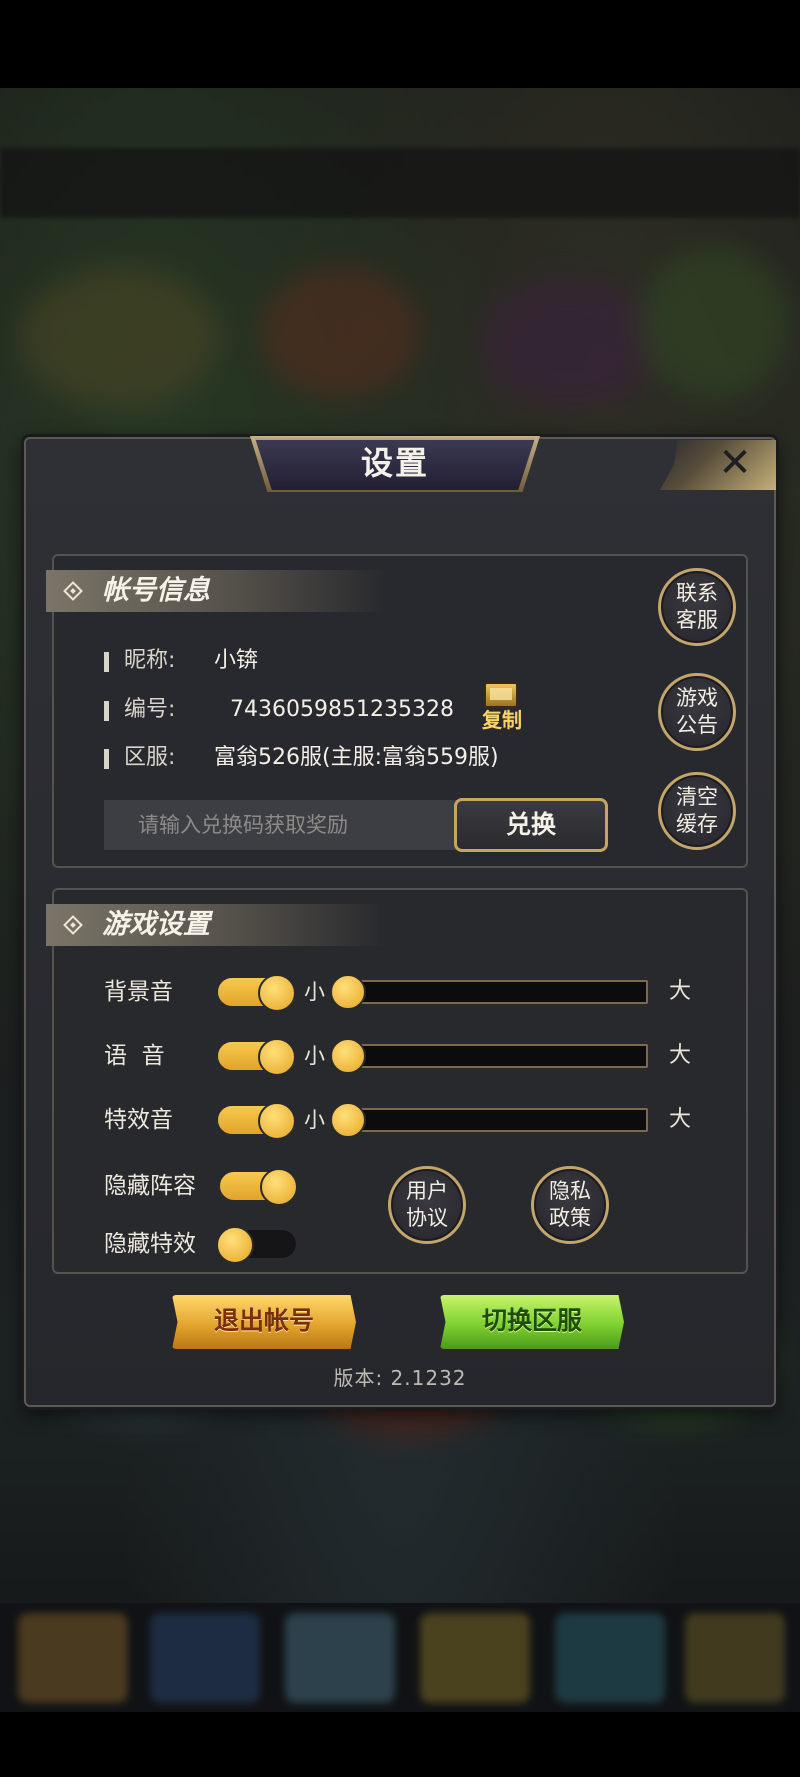 The width and height of the screenshot is (800, 1777). Describe the element at coordinates (138, 1120) in the screenshot. I see `sfx-label: 特效音` at that location.